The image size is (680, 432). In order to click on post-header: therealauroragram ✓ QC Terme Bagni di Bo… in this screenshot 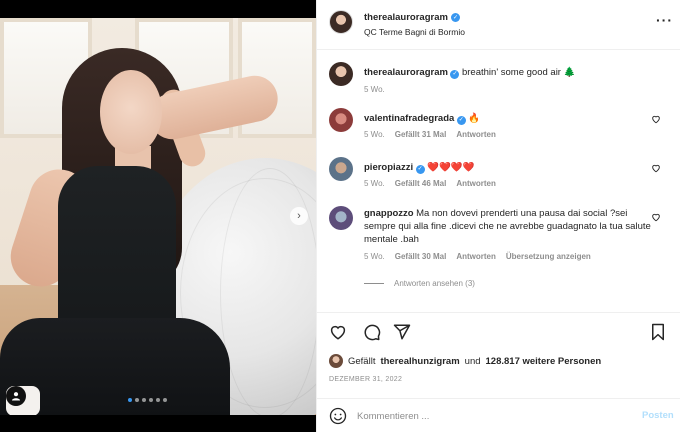, I will do `click(498, 25)`.